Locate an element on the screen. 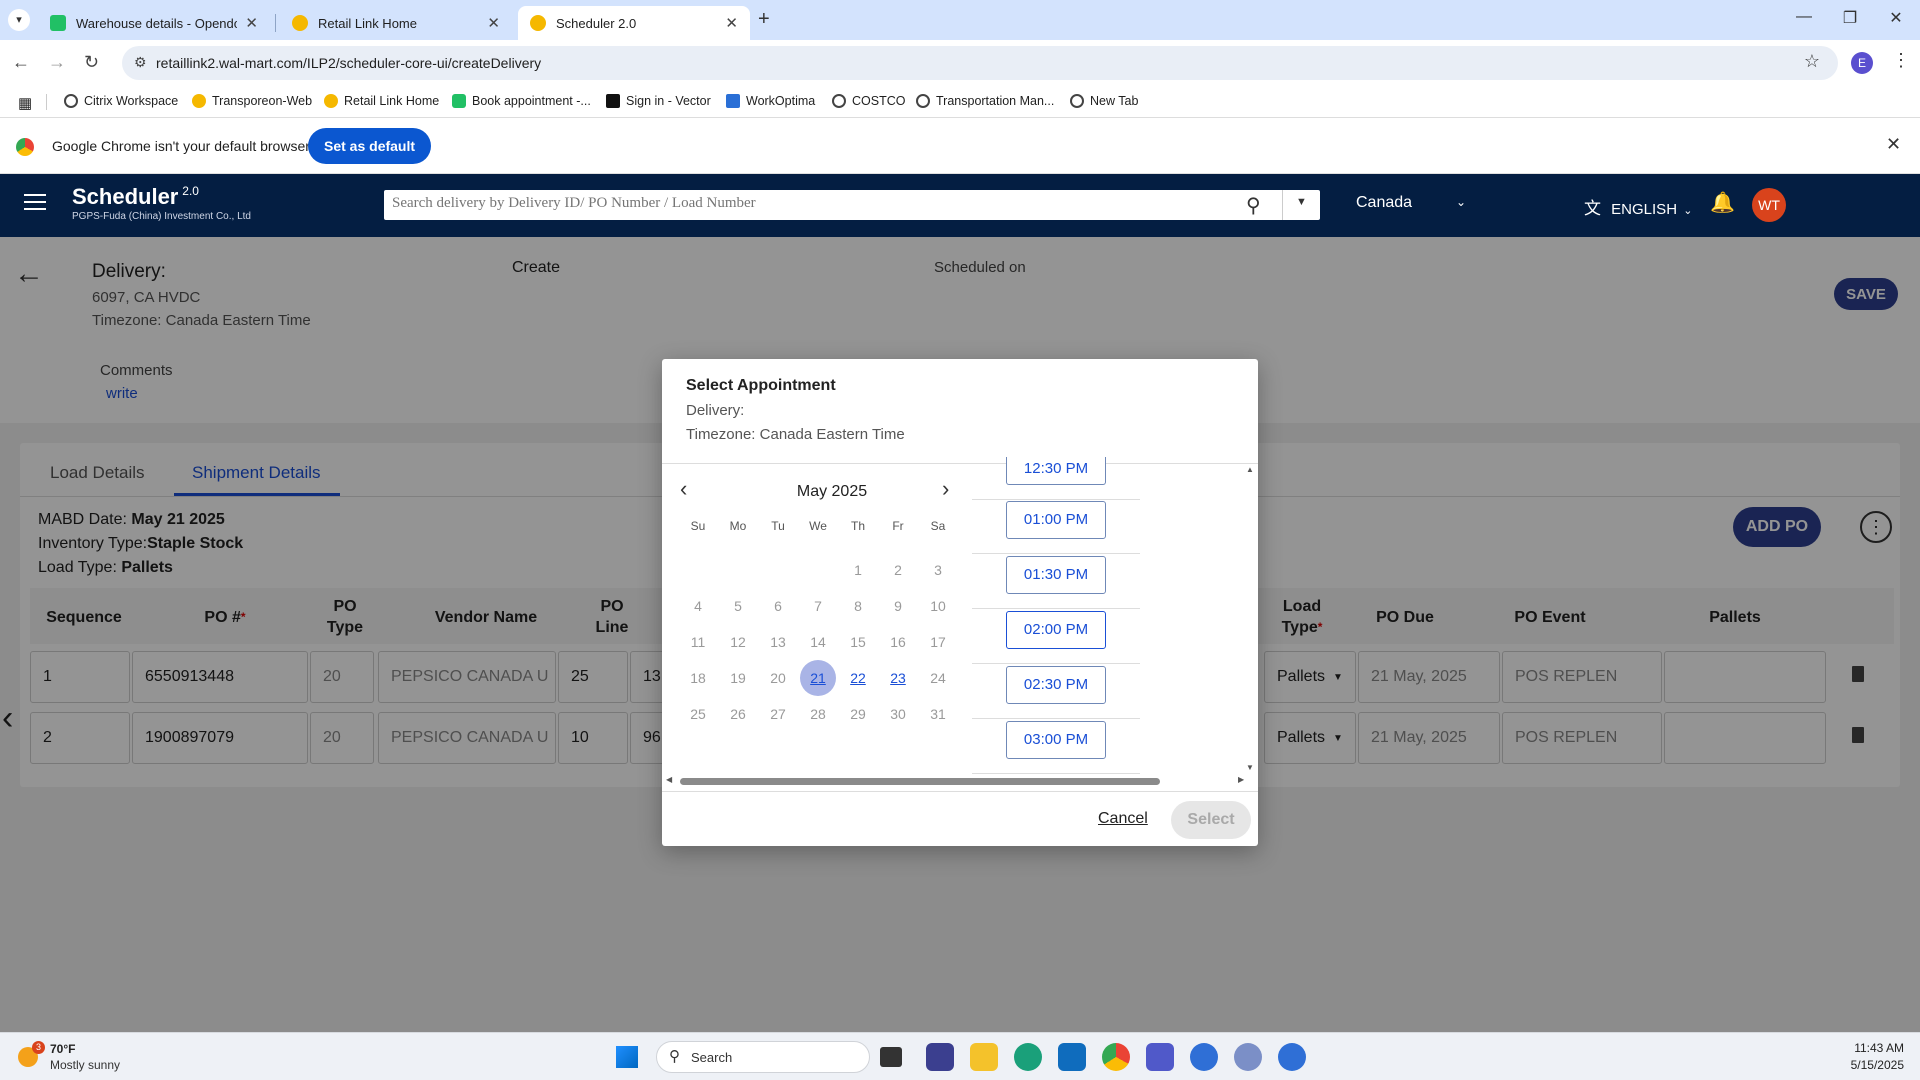  delivery-search-box: ⚲ ▼ is located at coordinates (852, 205).